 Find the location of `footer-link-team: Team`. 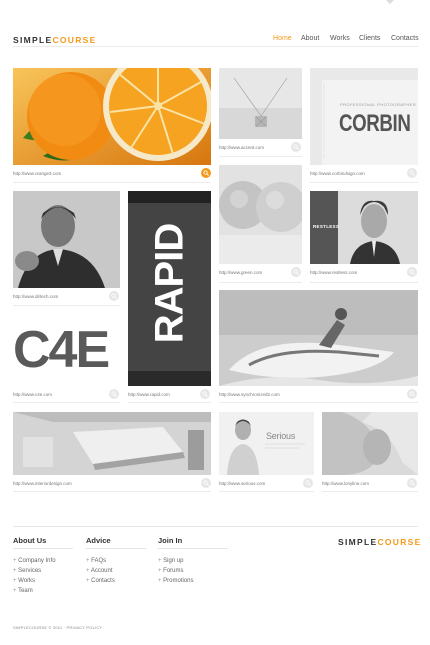

footer-link-team: Team is located at coordinates (23, 591).